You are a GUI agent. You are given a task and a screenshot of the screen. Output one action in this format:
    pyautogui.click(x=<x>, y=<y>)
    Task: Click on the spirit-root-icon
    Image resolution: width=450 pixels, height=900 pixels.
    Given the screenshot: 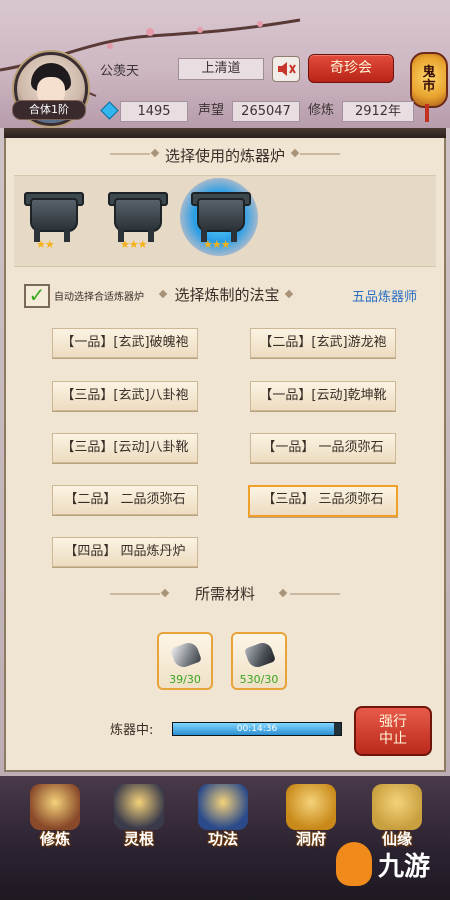 What is the action you would take?
    pyautogui.click(x=139, y=807)
    